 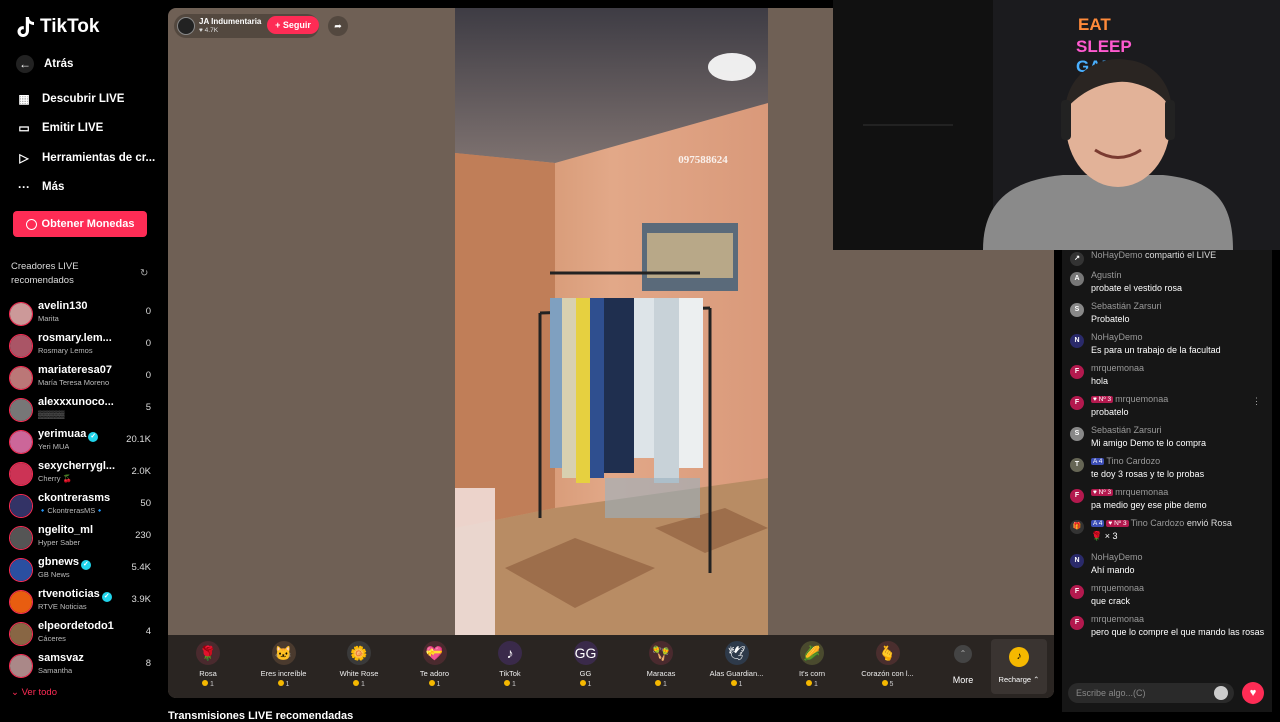 I want to click on creator-name: gbnews ✓, so click(x=64, y=563).